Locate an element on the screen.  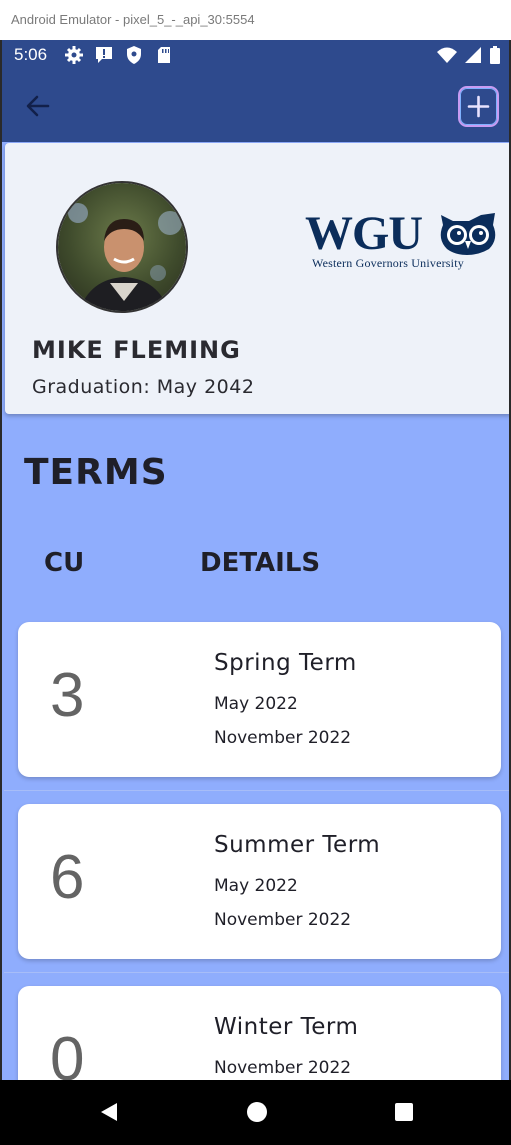
status-bar: 5:06 is located at coordinates (255, 55).